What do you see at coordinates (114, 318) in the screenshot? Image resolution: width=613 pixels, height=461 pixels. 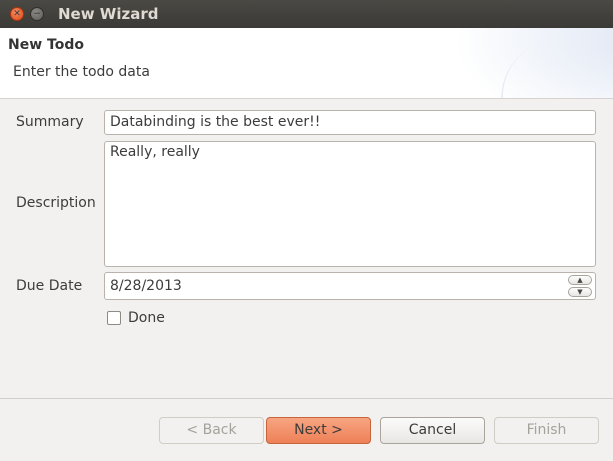 I see `done-checkbox` at bounding box center [114, 318].